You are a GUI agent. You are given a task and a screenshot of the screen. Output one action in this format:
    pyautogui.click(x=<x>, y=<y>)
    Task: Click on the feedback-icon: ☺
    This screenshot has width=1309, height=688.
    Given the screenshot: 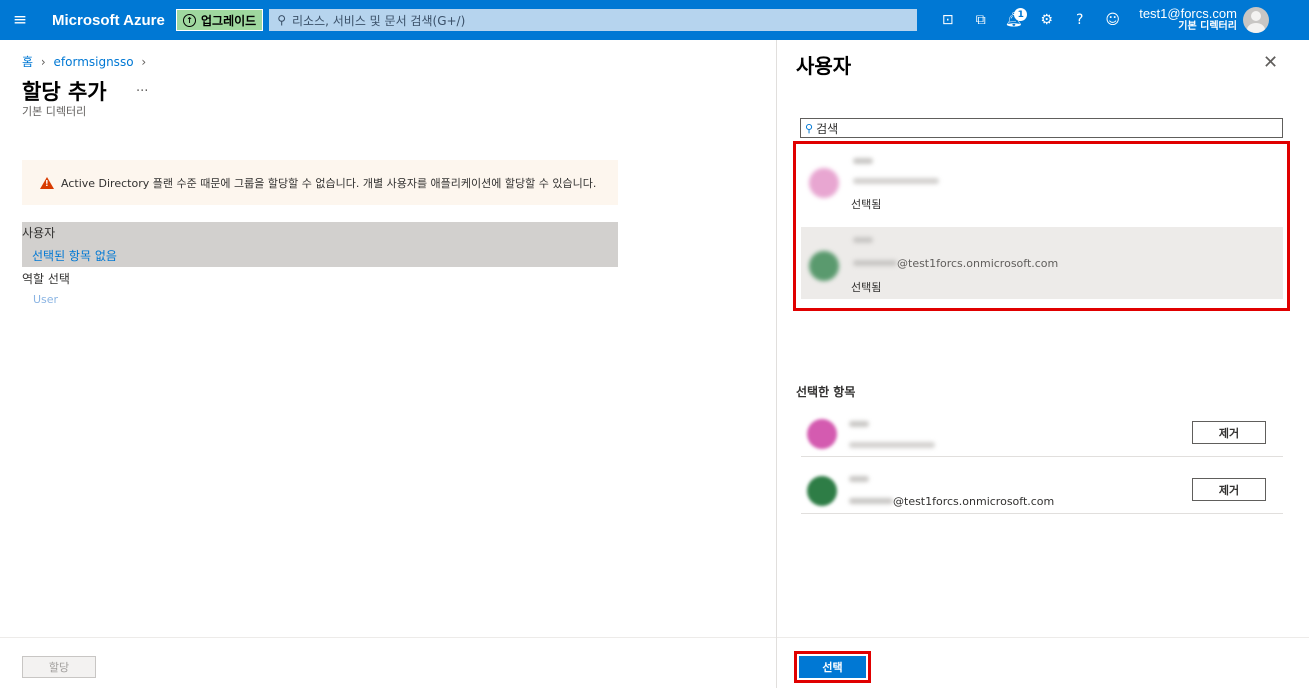 What is the action you would take?
    pyautogui.click(x=1112, y=20)
    